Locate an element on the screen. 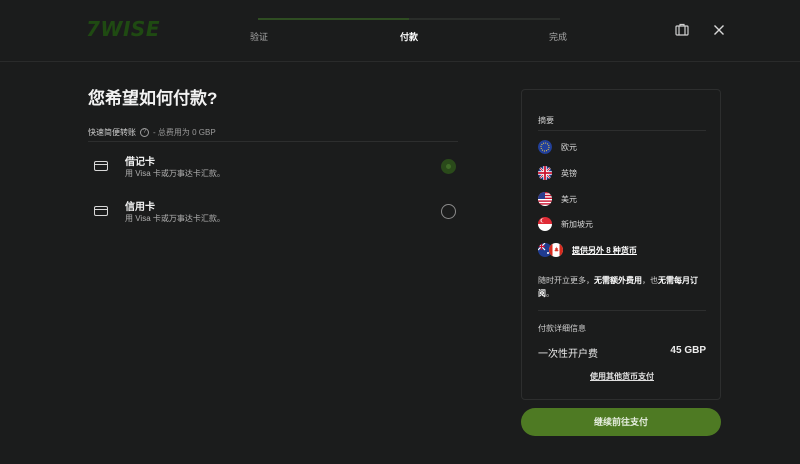 This screenshot has height=464, width=800. more-flags is located at coordinates (550, 250).